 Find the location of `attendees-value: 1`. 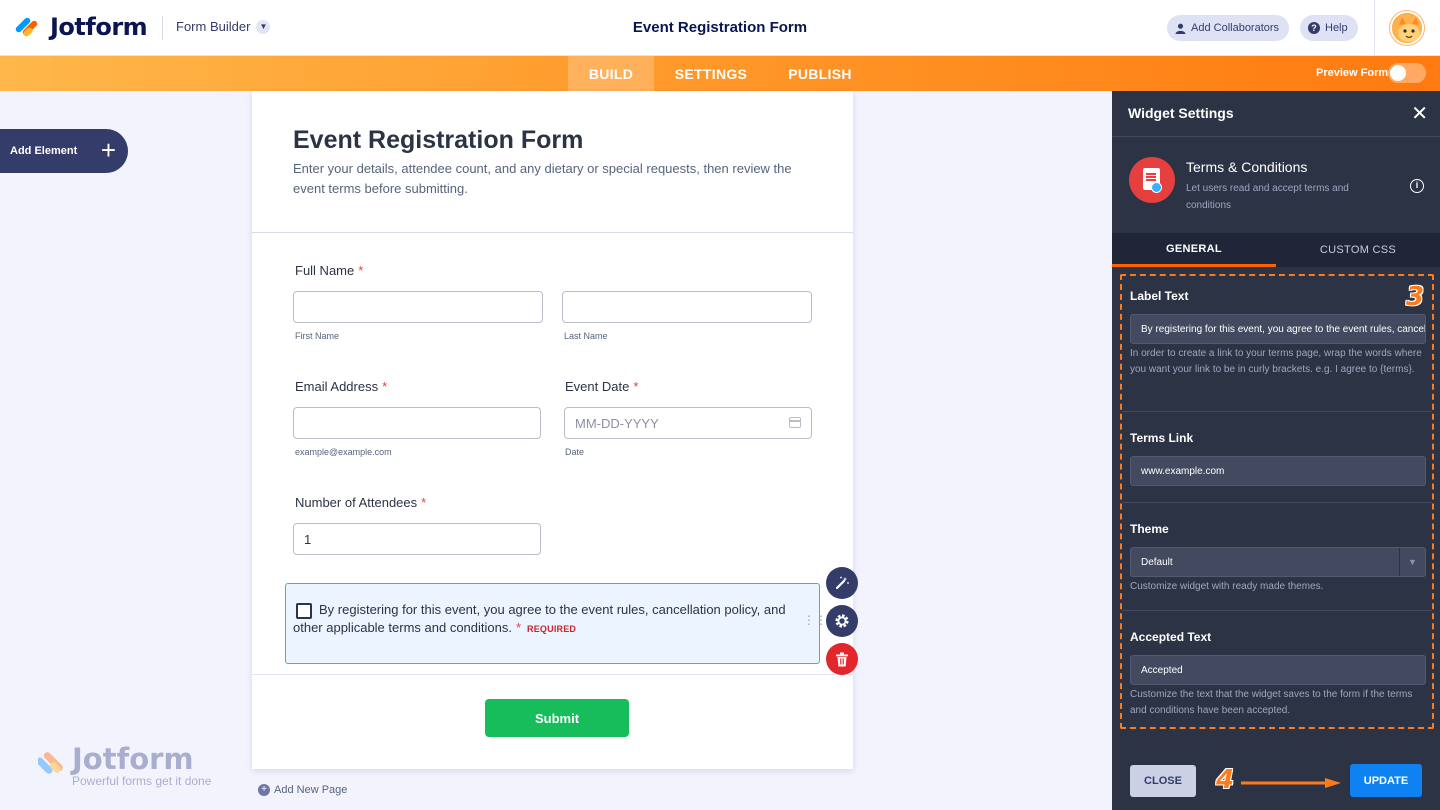

attendees-value: 1 is located at coordinates (308, 539).